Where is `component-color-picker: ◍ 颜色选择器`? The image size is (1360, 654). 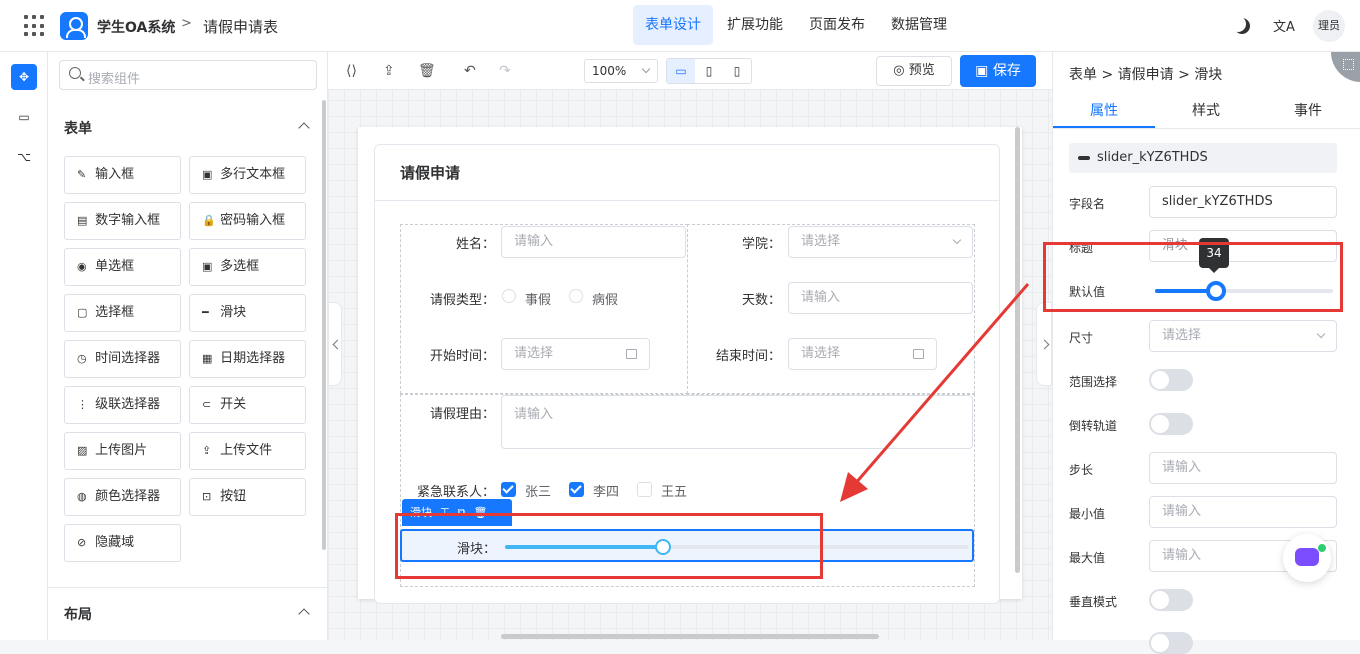 component-color-picker: ◍ 颜色选择器 is located at coordinates (122, 497).